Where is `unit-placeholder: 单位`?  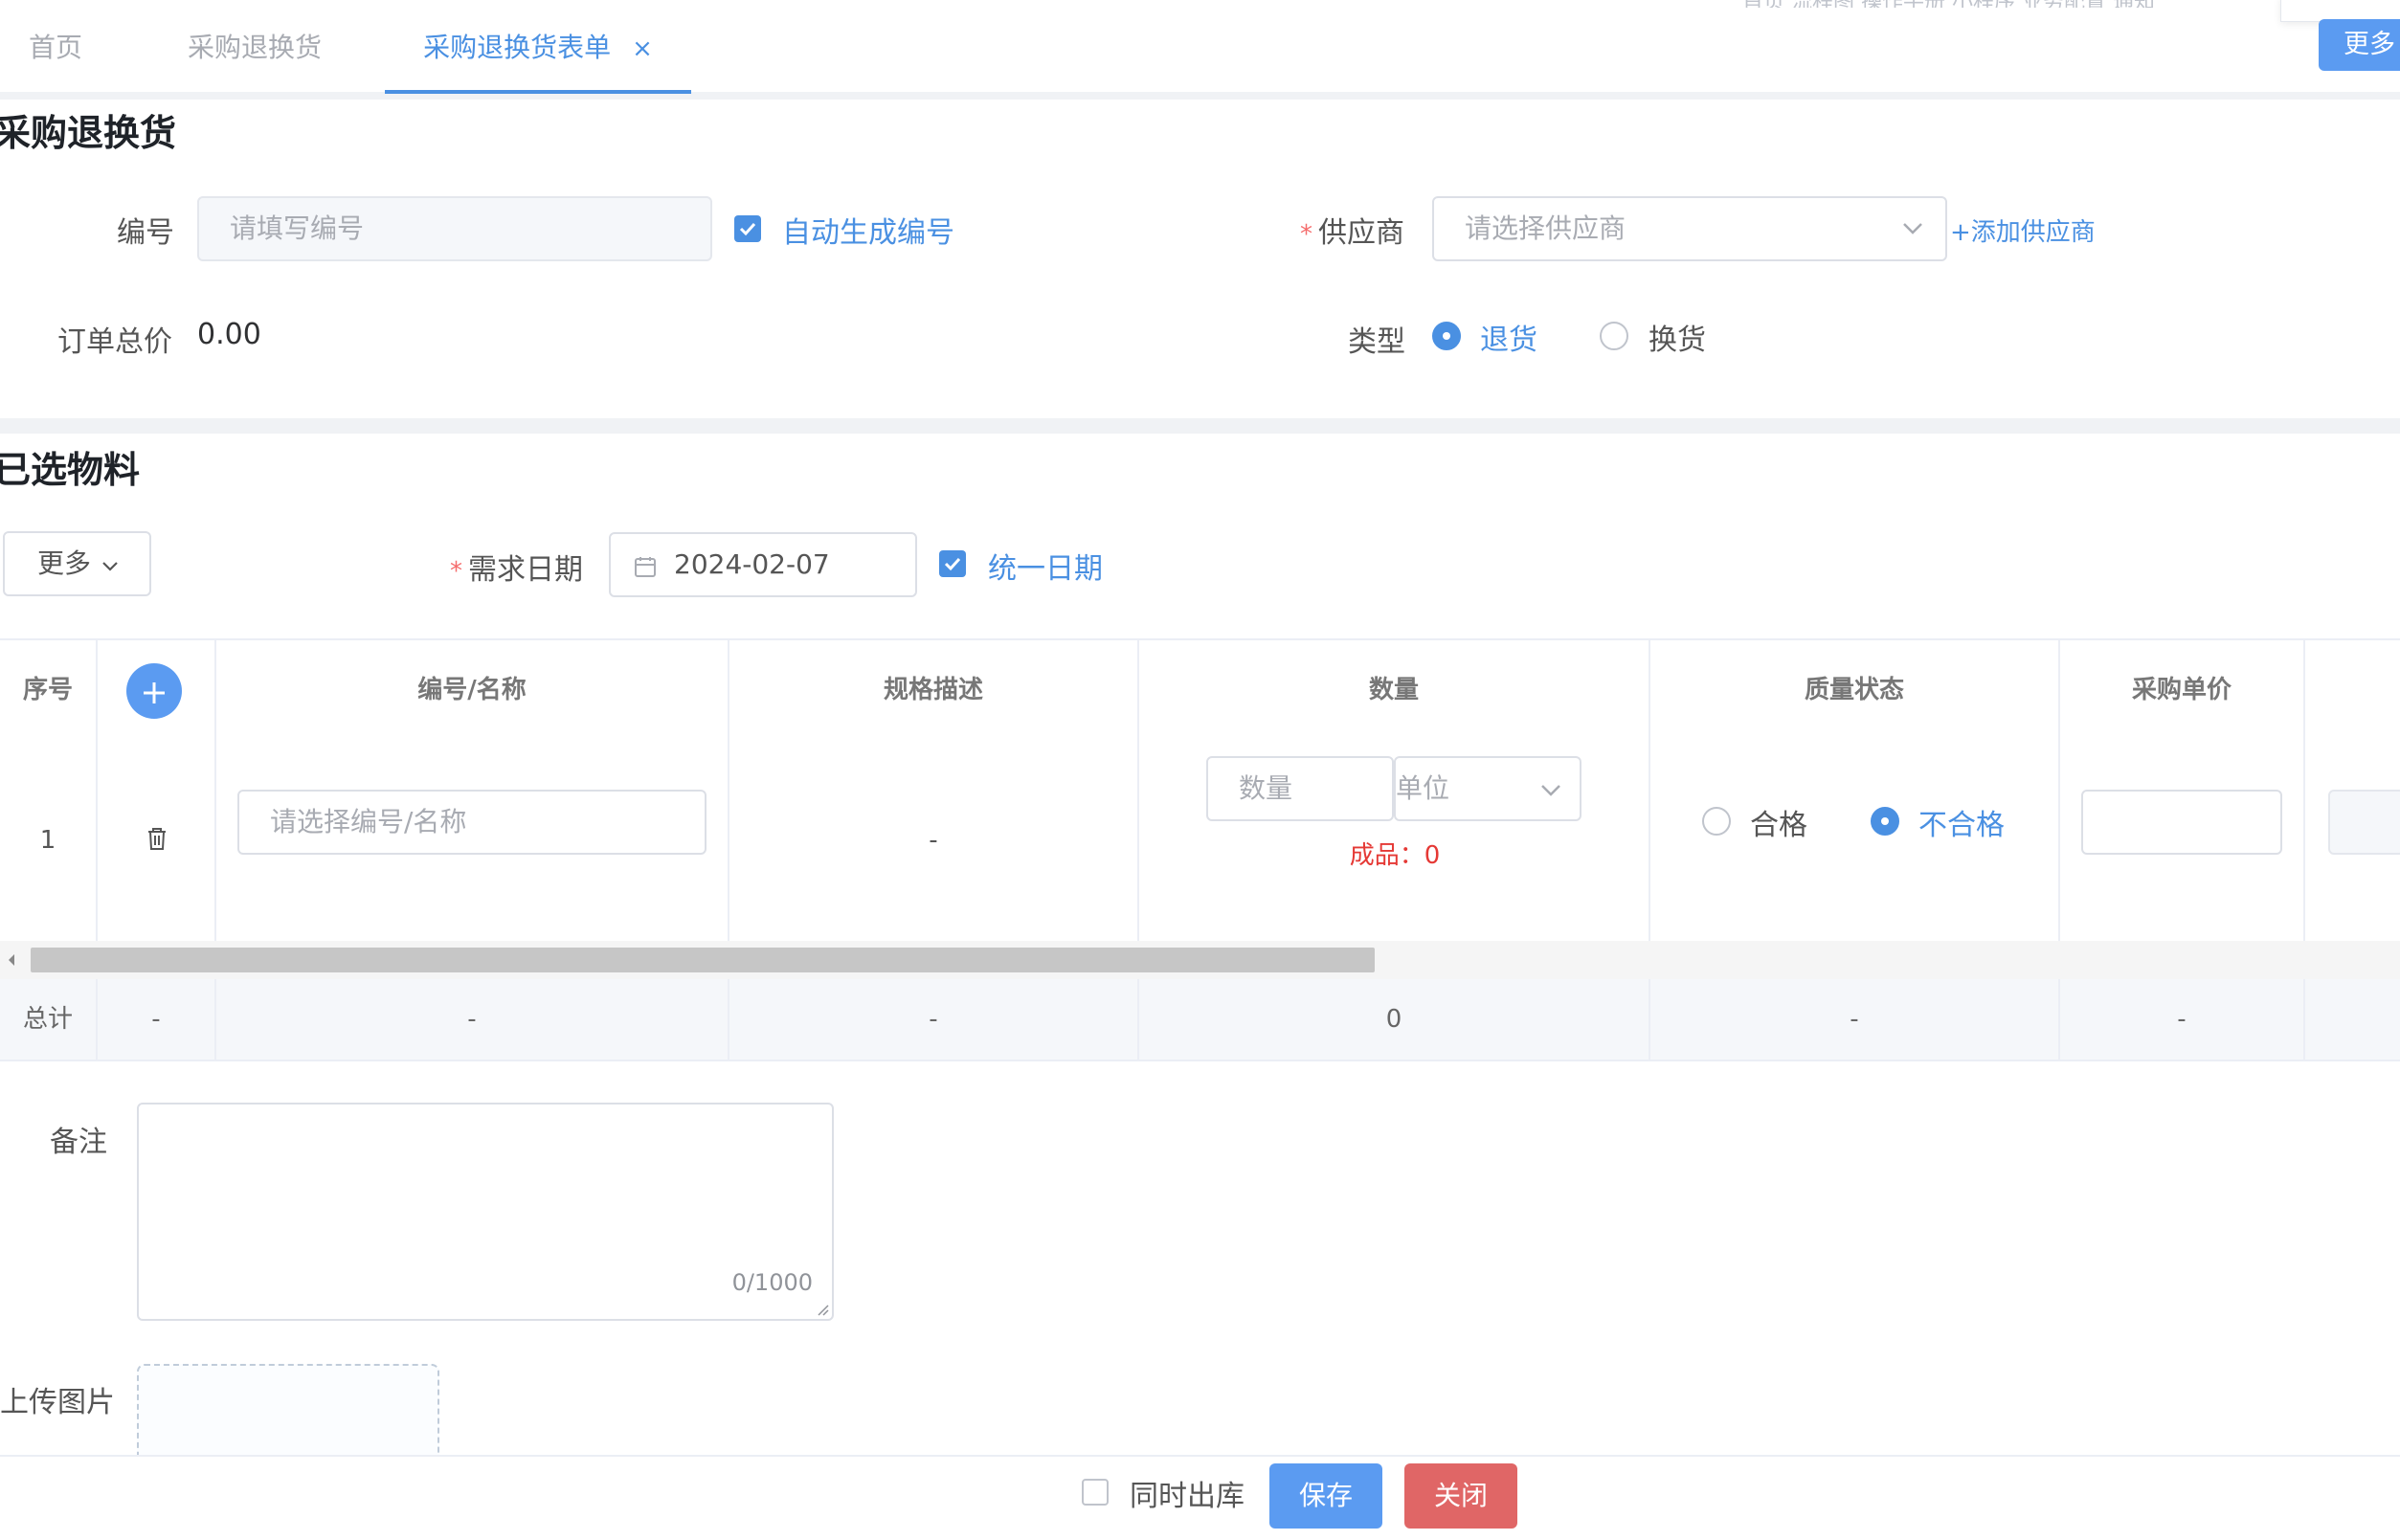
unit-placeholder: 单位 is located at coordinates (1423, 788).